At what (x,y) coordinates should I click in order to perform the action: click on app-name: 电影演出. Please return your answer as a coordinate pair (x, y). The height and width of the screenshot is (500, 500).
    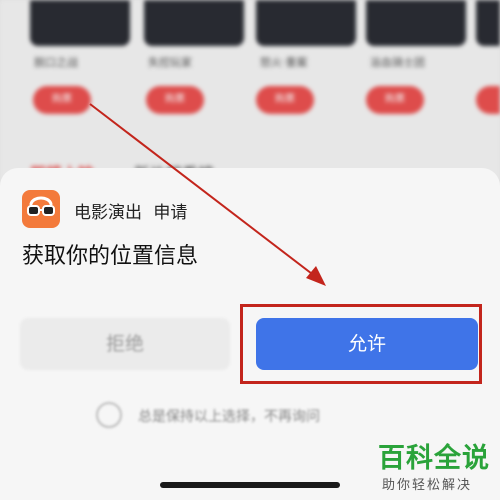
    Looking at the image, I should click on (108, 213).